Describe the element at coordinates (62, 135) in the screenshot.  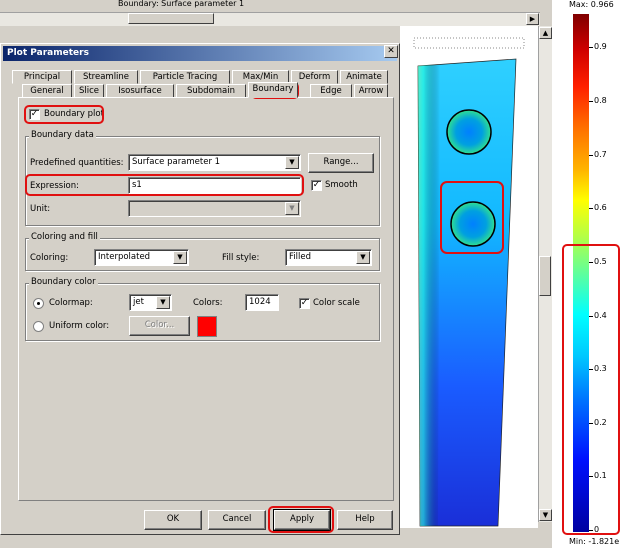
I see `boundary-data-title: Boundary data` at that location.